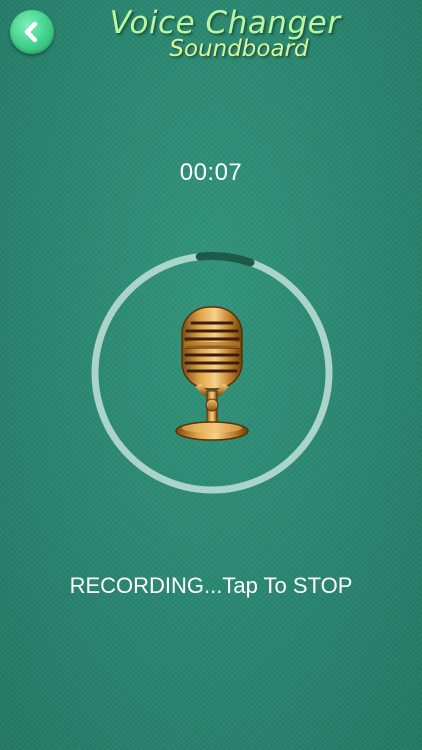  What do you see at coordinates (211, 585) in the screenshot?
I see `recording-status: RECORDING...Tap To STOP` at bounding box center [211, 585].